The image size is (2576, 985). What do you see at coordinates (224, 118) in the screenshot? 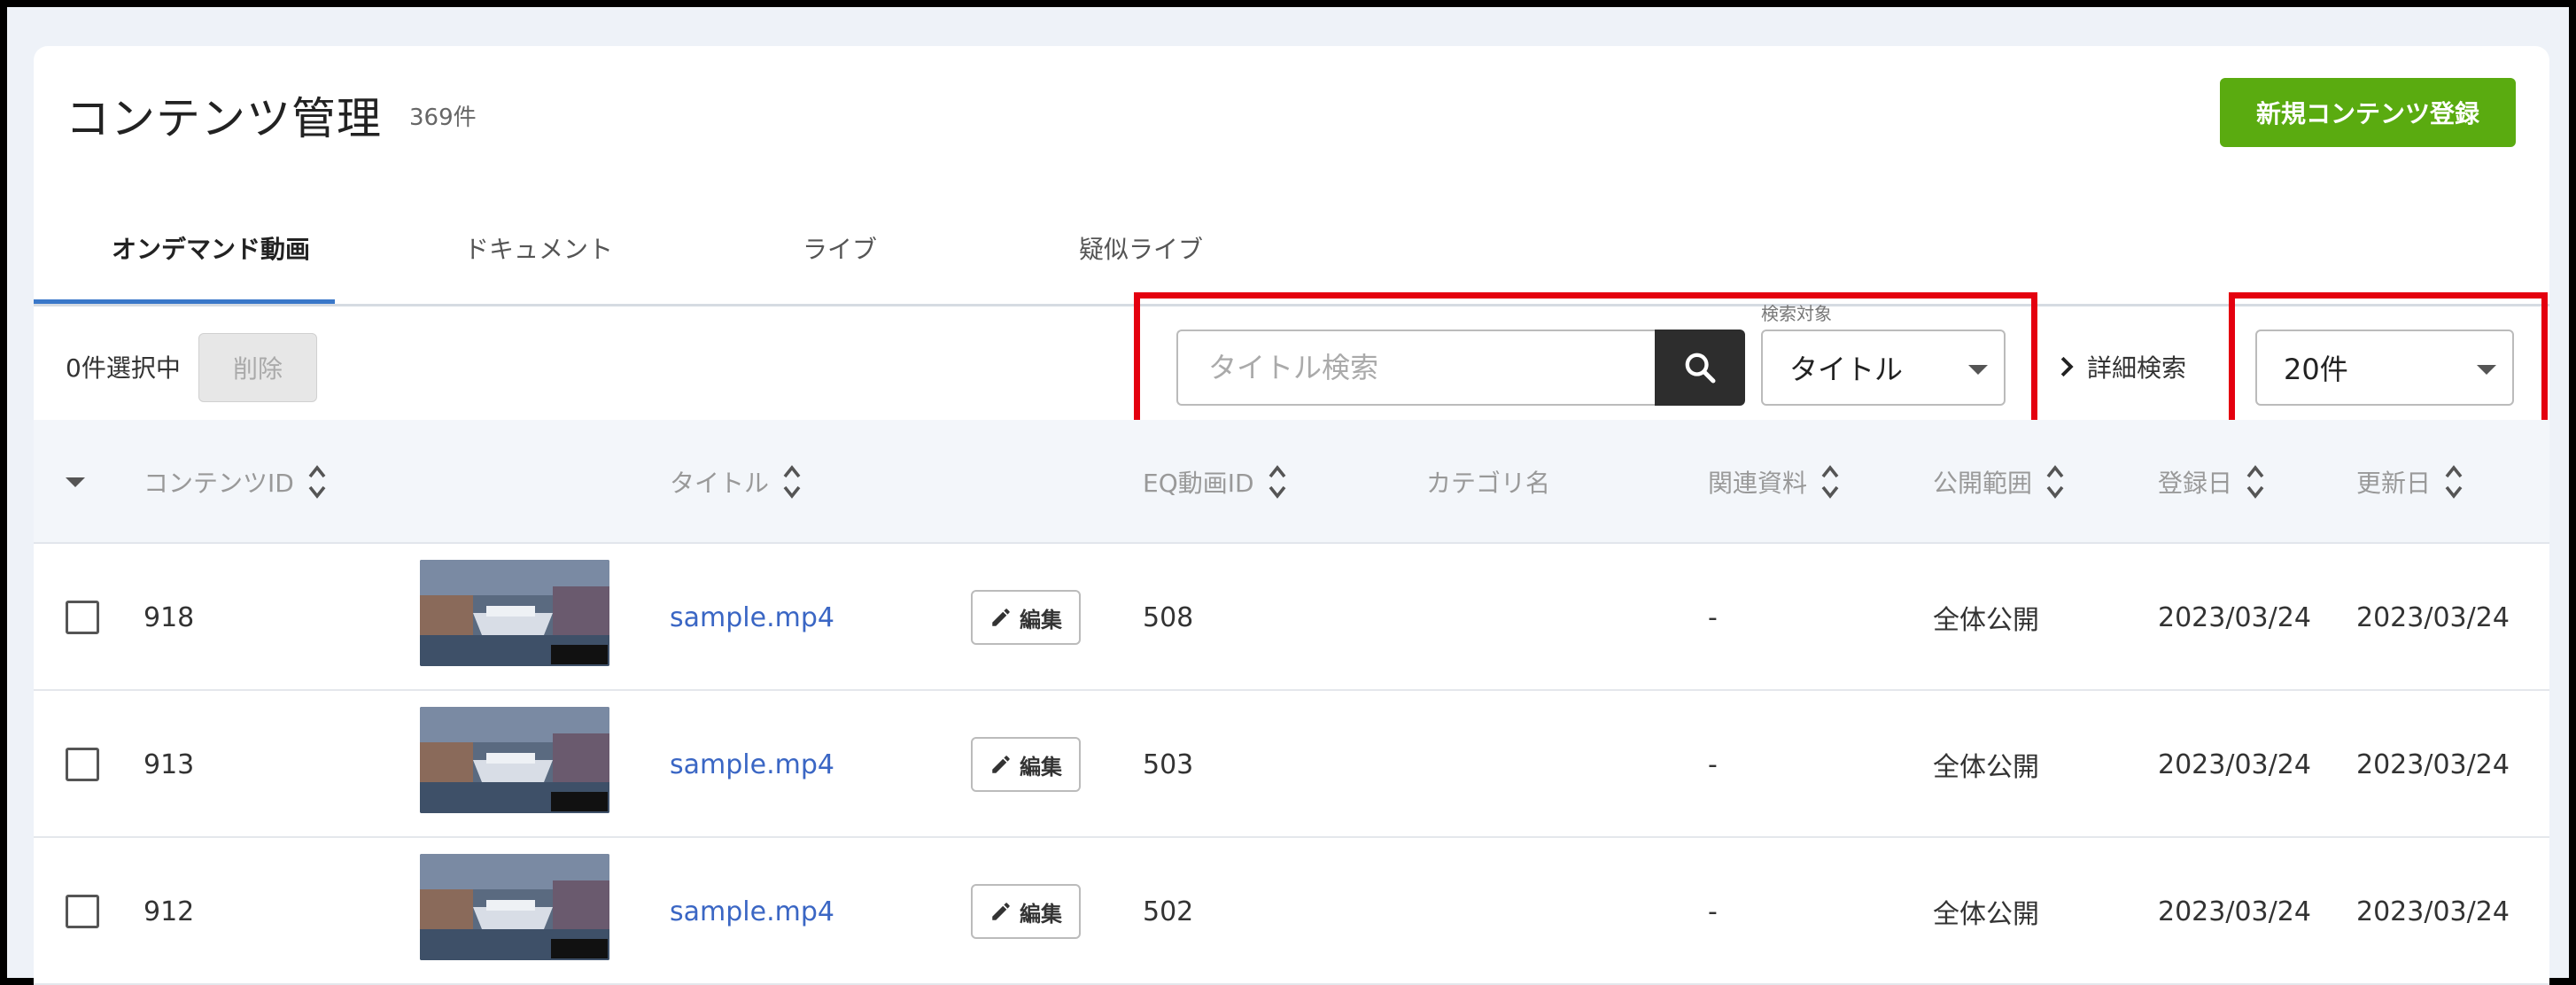
I see `page-title: コンテンツ管理` at bounding box center [224, 118].